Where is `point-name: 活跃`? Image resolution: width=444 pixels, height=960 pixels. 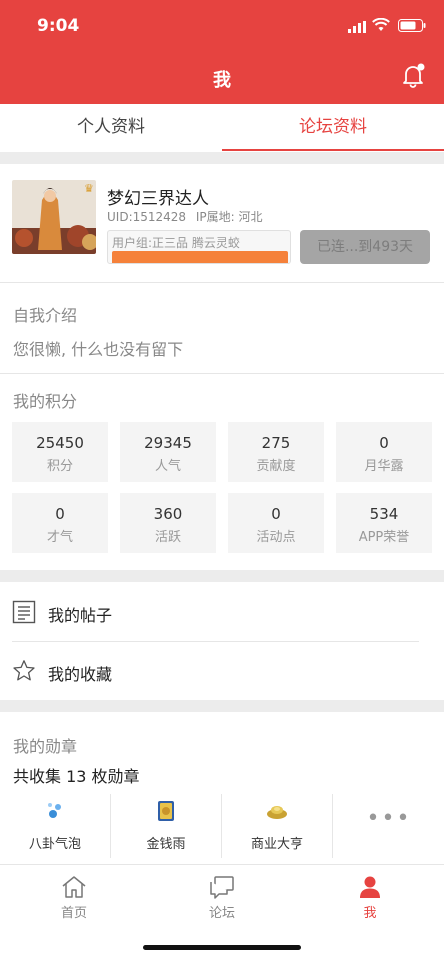 point-name: 活跃 is located at coordinates (167, 537).